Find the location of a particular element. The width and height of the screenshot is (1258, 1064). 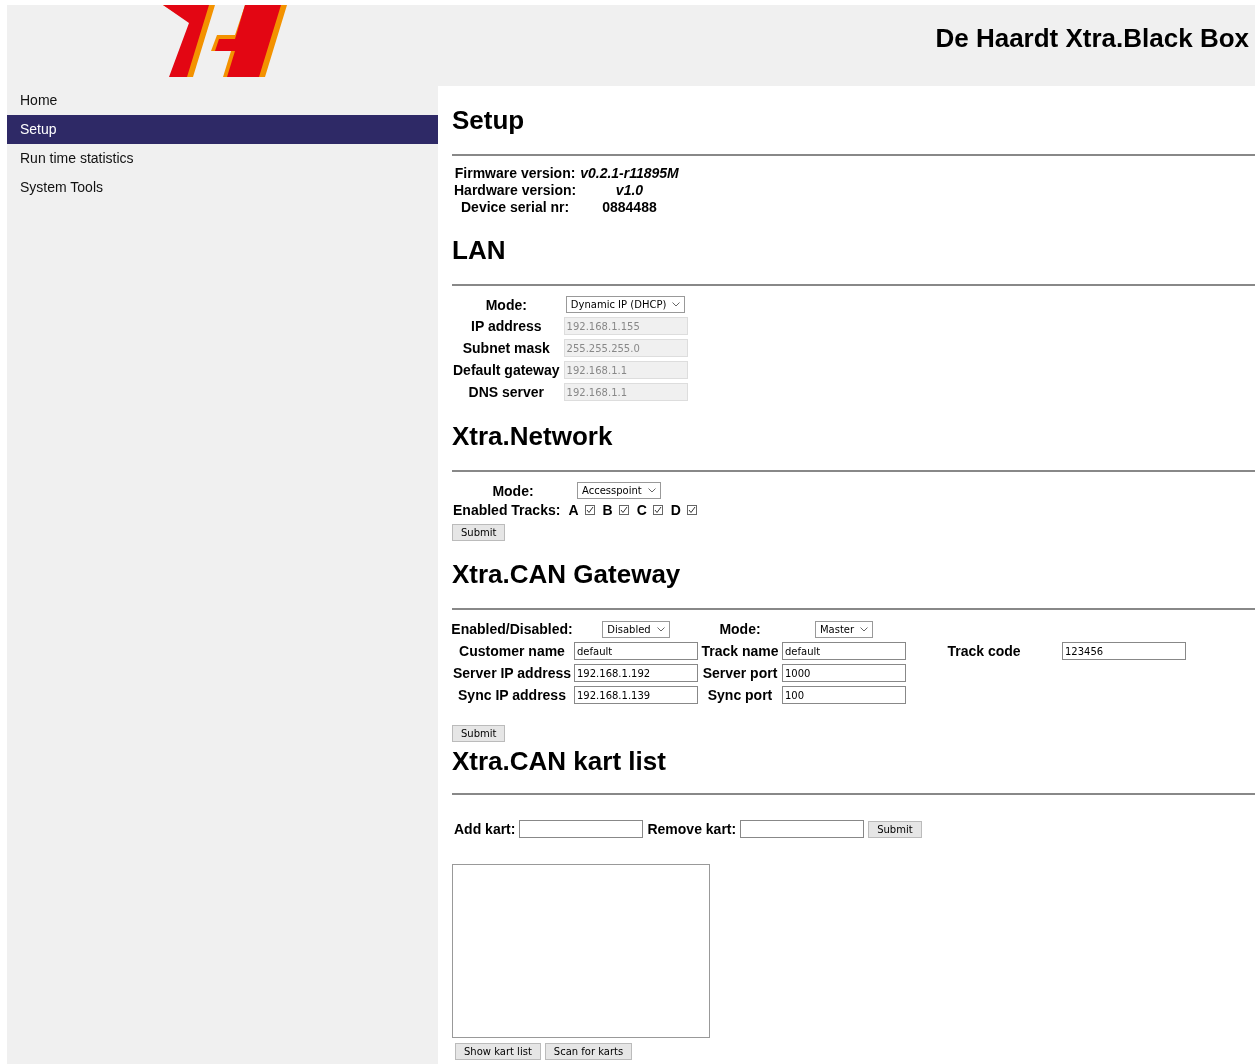

dropdown-select: Accesspoint is located at coordinates (619, 490).